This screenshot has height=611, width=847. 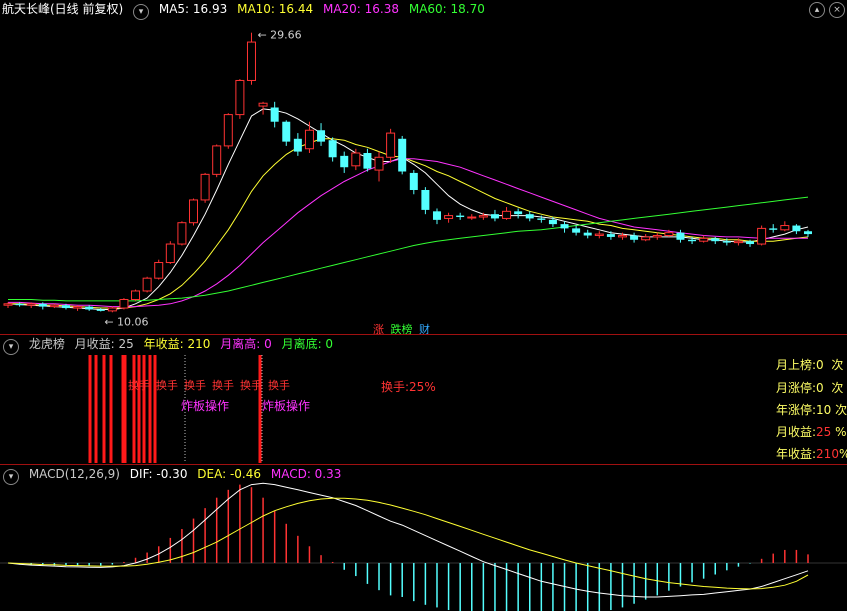 What do you see at coordinates (408, 543) in the screenshot?
I see `dea-line` at bounding box center [408, 543].